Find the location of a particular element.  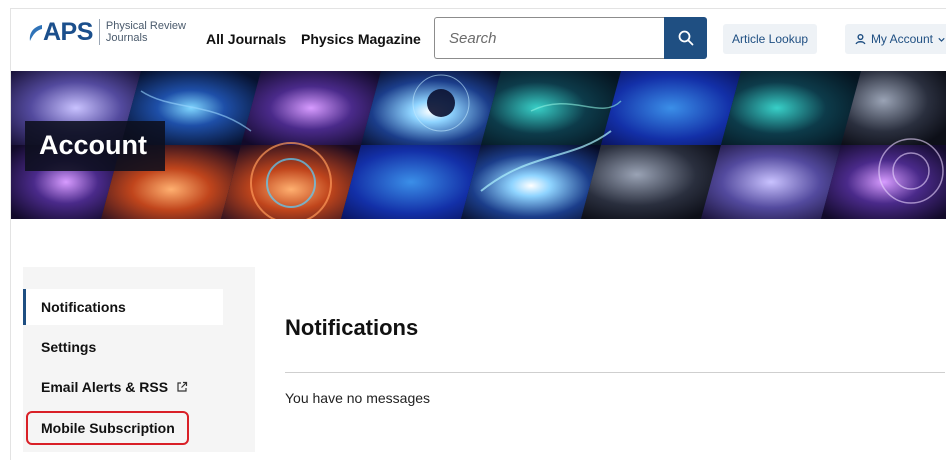

page-title: Account is located at coordinates (93, 145).